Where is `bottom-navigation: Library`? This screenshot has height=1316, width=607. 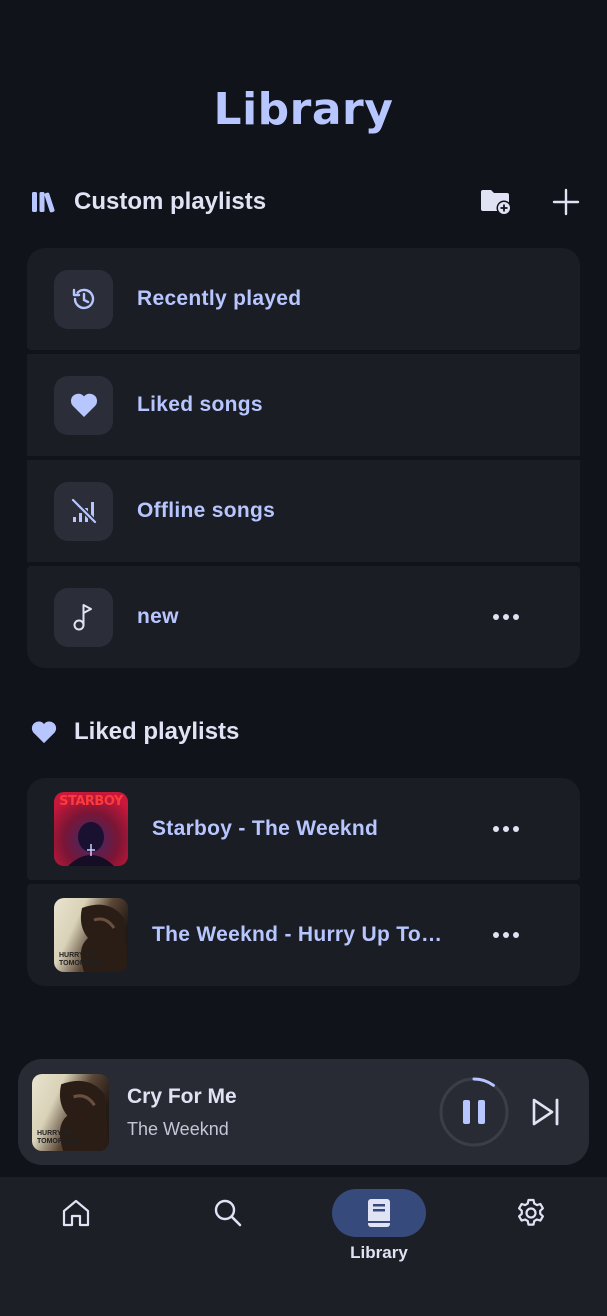
bottom-navigation: Library is located at coordinates (303, 1246).